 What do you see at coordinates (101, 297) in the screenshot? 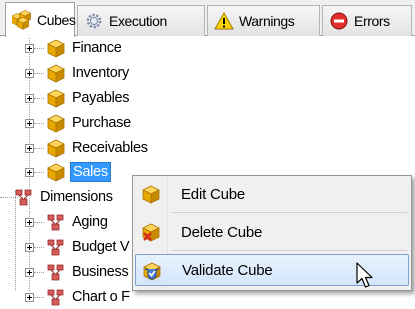
I see `tree-item-label: Chart o F` at bounding box center [101, 297].